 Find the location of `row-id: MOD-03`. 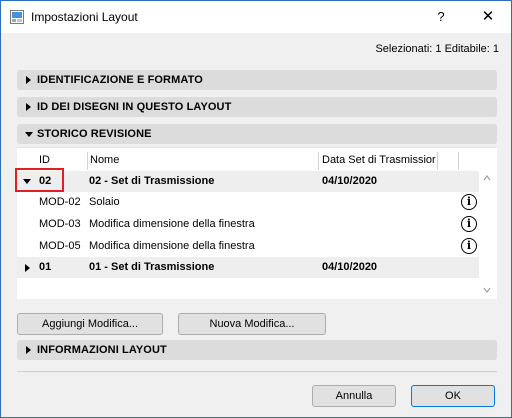

row-id: MOD-03 is located at coordinates (60, 224).